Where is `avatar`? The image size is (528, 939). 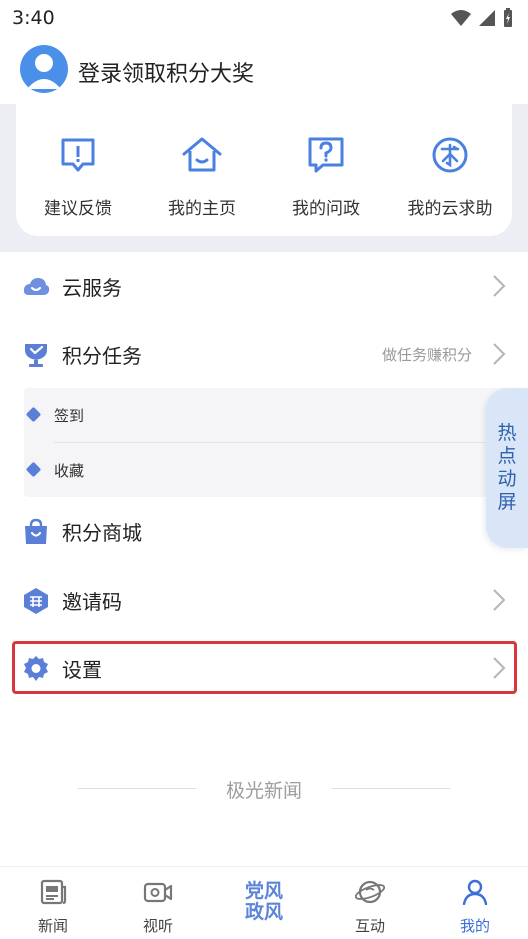
avatar is located at coordinates (44, 69).